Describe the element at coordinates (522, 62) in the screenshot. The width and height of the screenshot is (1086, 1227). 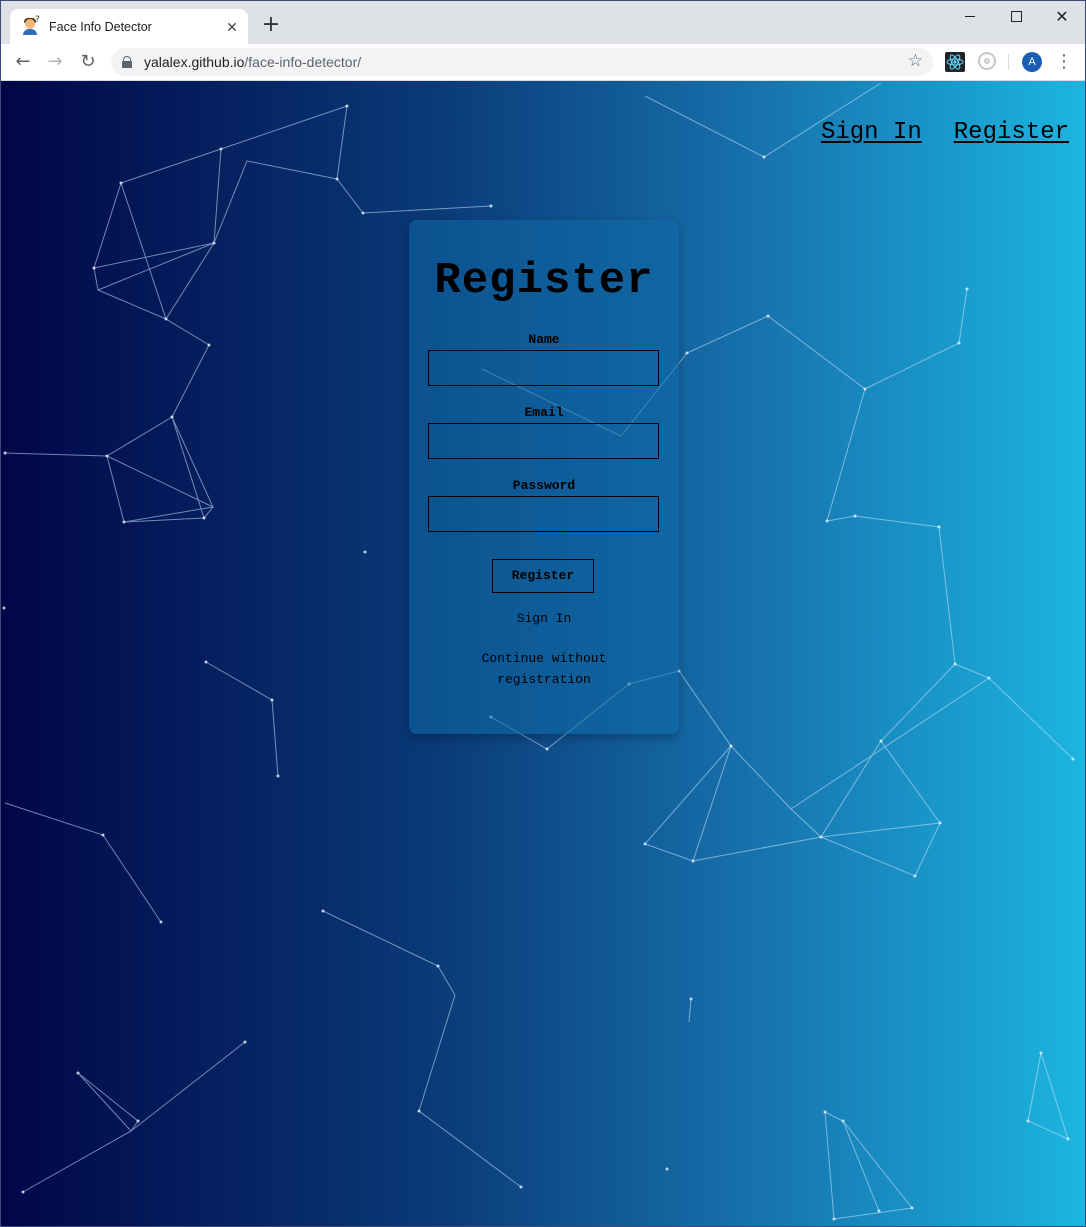
I see `address-bar: yalalex.github.io/face-info-detector/ ☆` at that location.